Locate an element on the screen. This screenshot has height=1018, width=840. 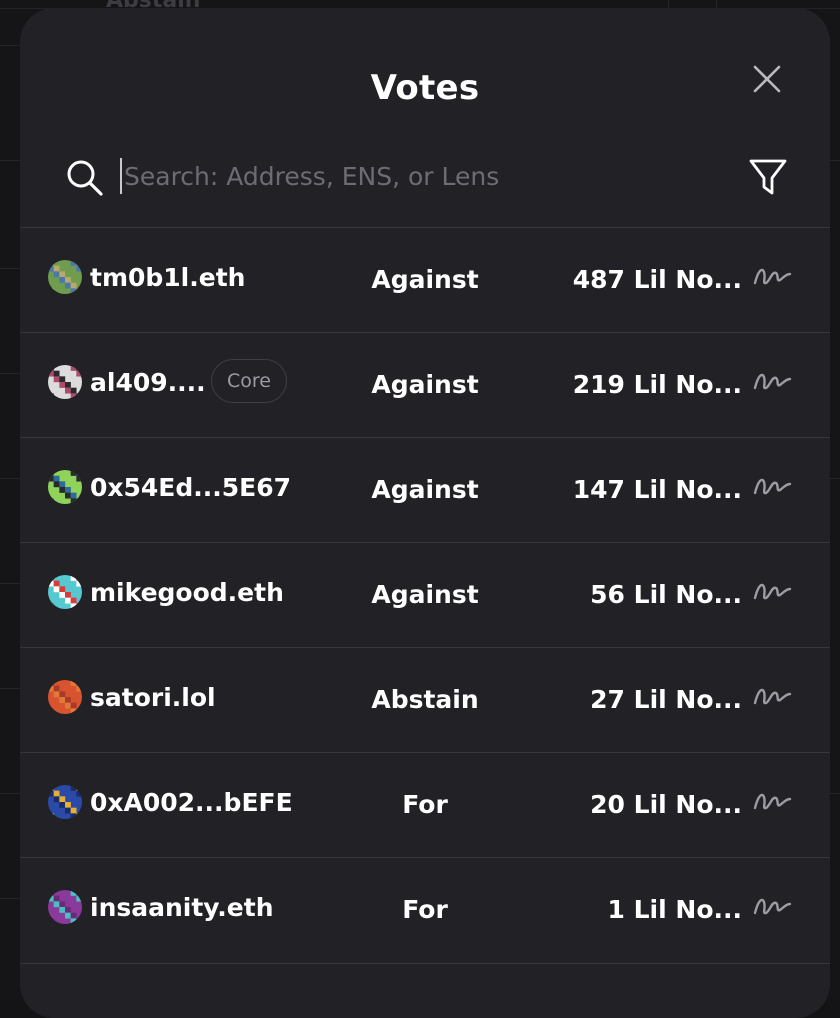
voter-name: tm0b1l.eth is located at coordinates (167, 277).